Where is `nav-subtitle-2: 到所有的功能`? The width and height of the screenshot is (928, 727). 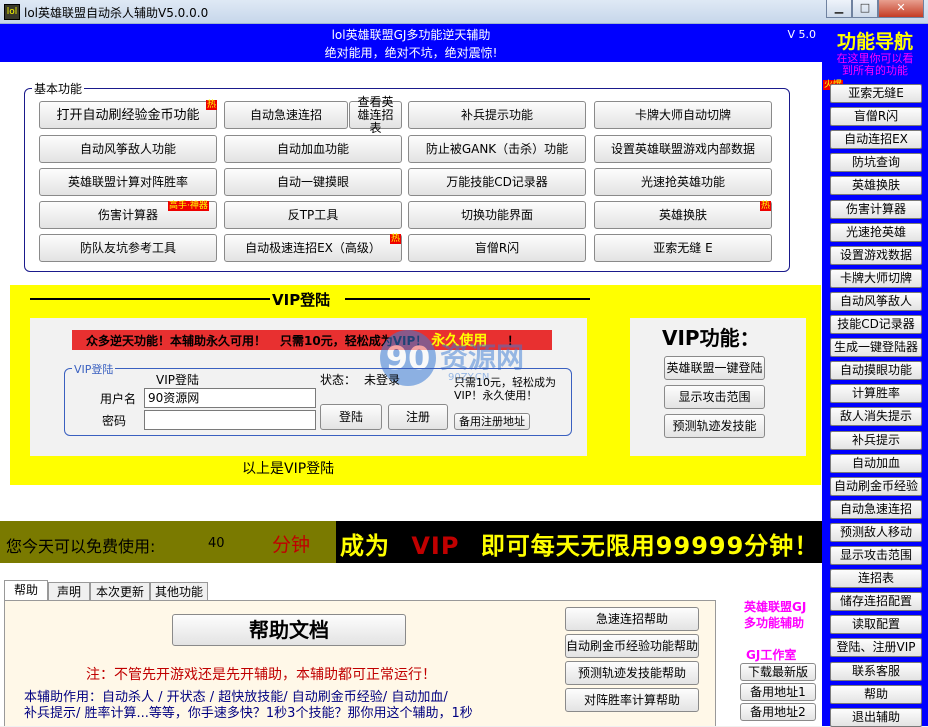
nav-subtitle-2: 到所有的功能 is located at coordinates (875, 70).